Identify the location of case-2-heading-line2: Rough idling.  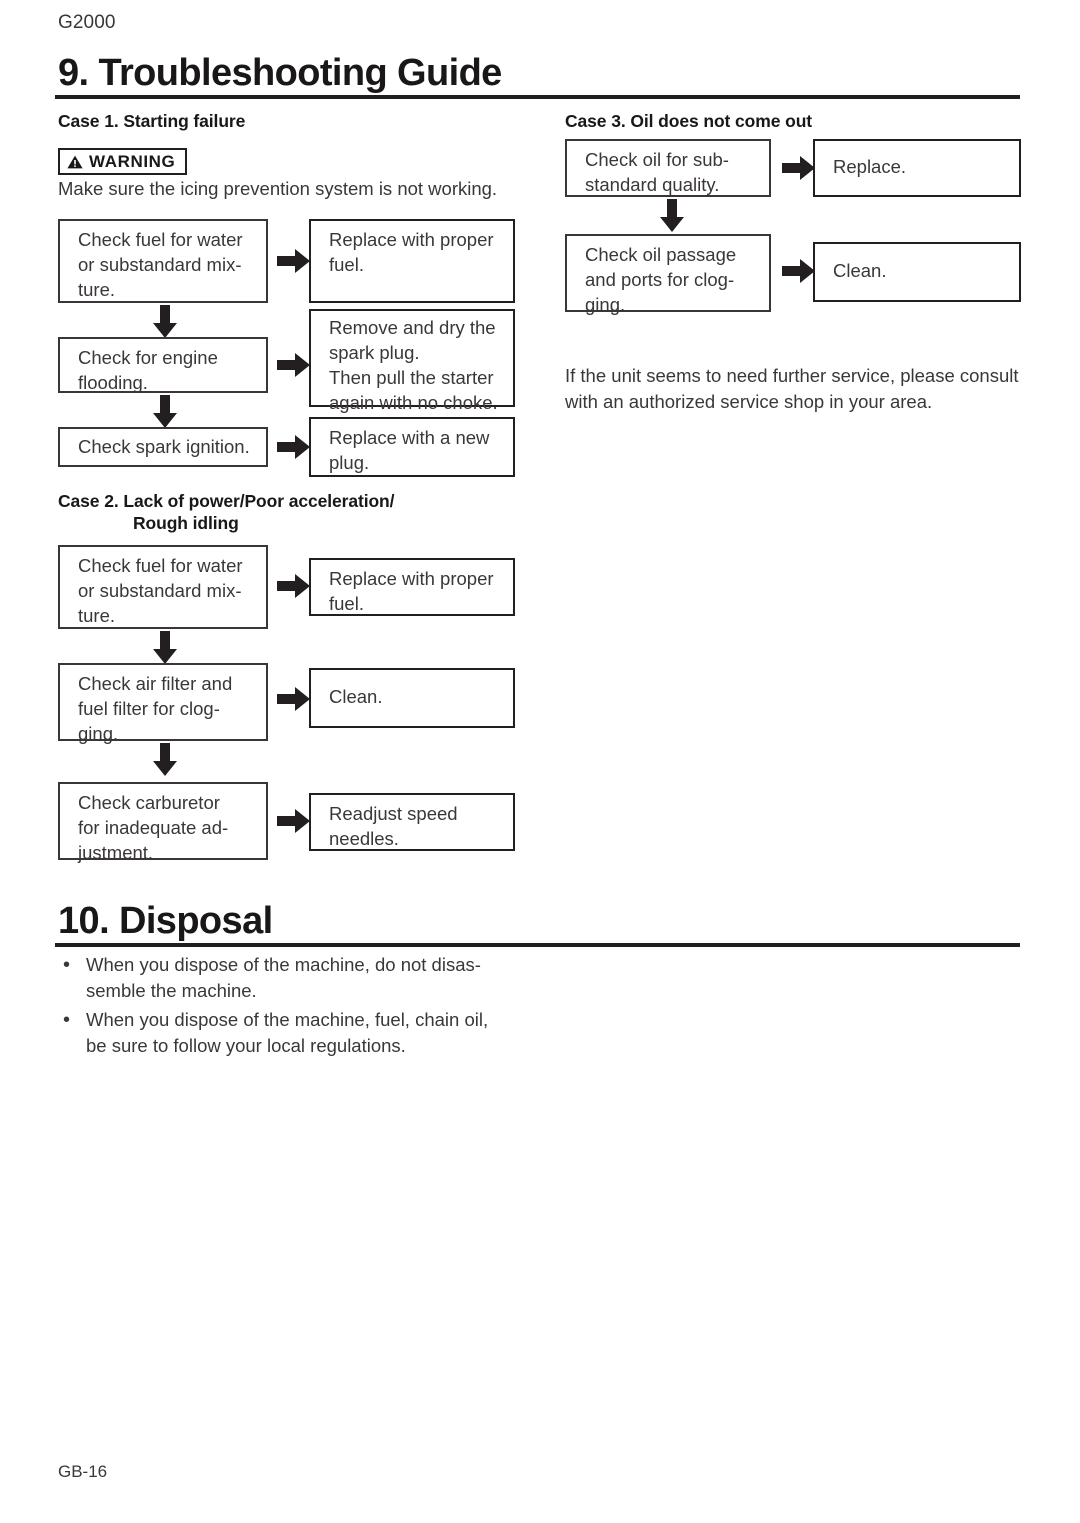
(186, 523).